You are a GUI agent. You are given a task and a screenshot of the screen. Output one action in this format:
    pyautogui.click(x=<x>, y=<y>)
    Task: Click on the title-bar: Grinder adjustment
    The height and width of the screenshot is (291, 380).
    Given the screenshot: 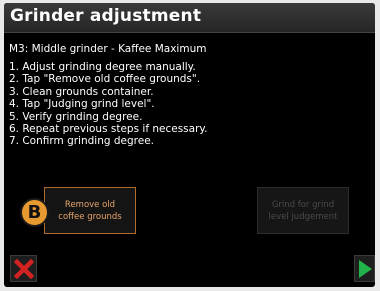 What is the action you would take?
    pyautogui.click(x=189, y=18)
    